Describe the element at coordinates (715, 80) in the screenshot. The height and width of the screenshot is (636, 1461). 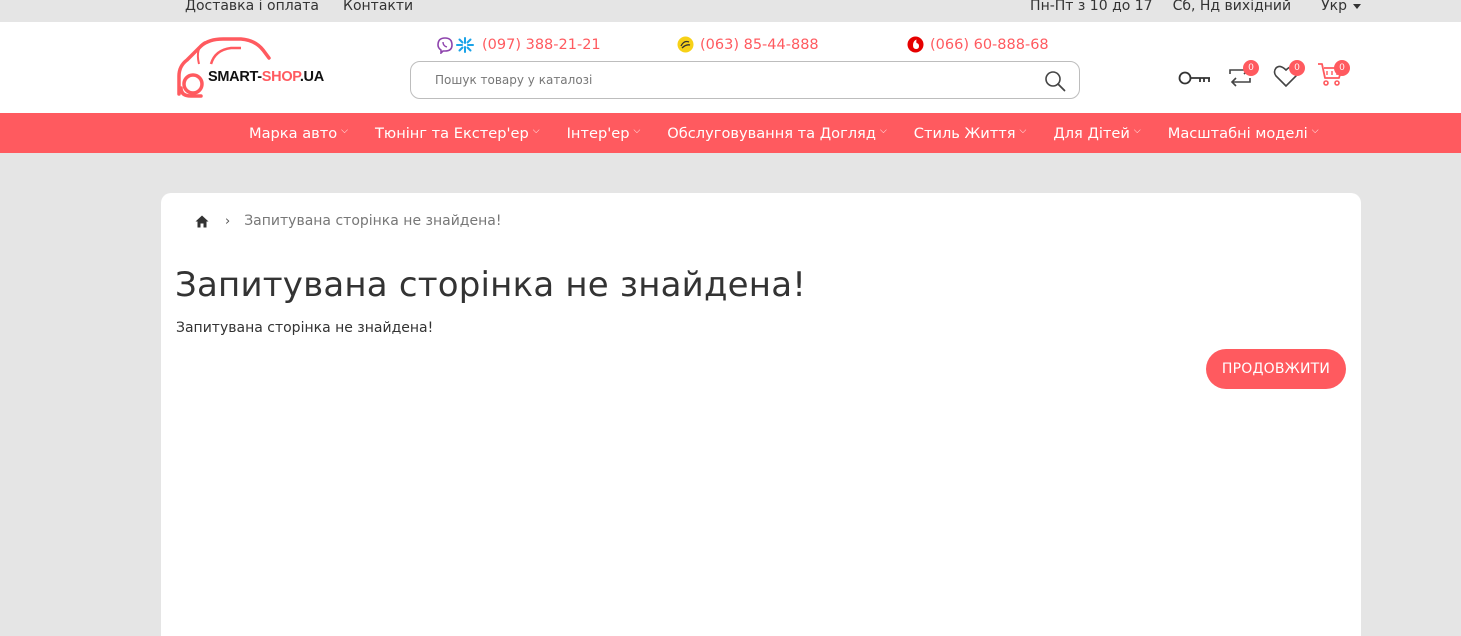
I see `search-input` at that location.